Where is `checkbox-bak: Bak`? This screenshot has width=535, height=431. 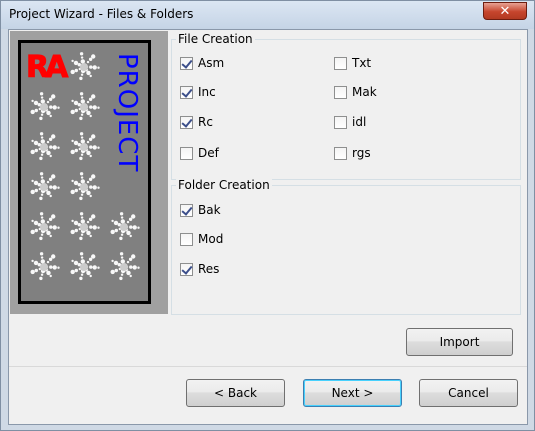
checkbox-bak: Bak is located at coordinates (200, 210).